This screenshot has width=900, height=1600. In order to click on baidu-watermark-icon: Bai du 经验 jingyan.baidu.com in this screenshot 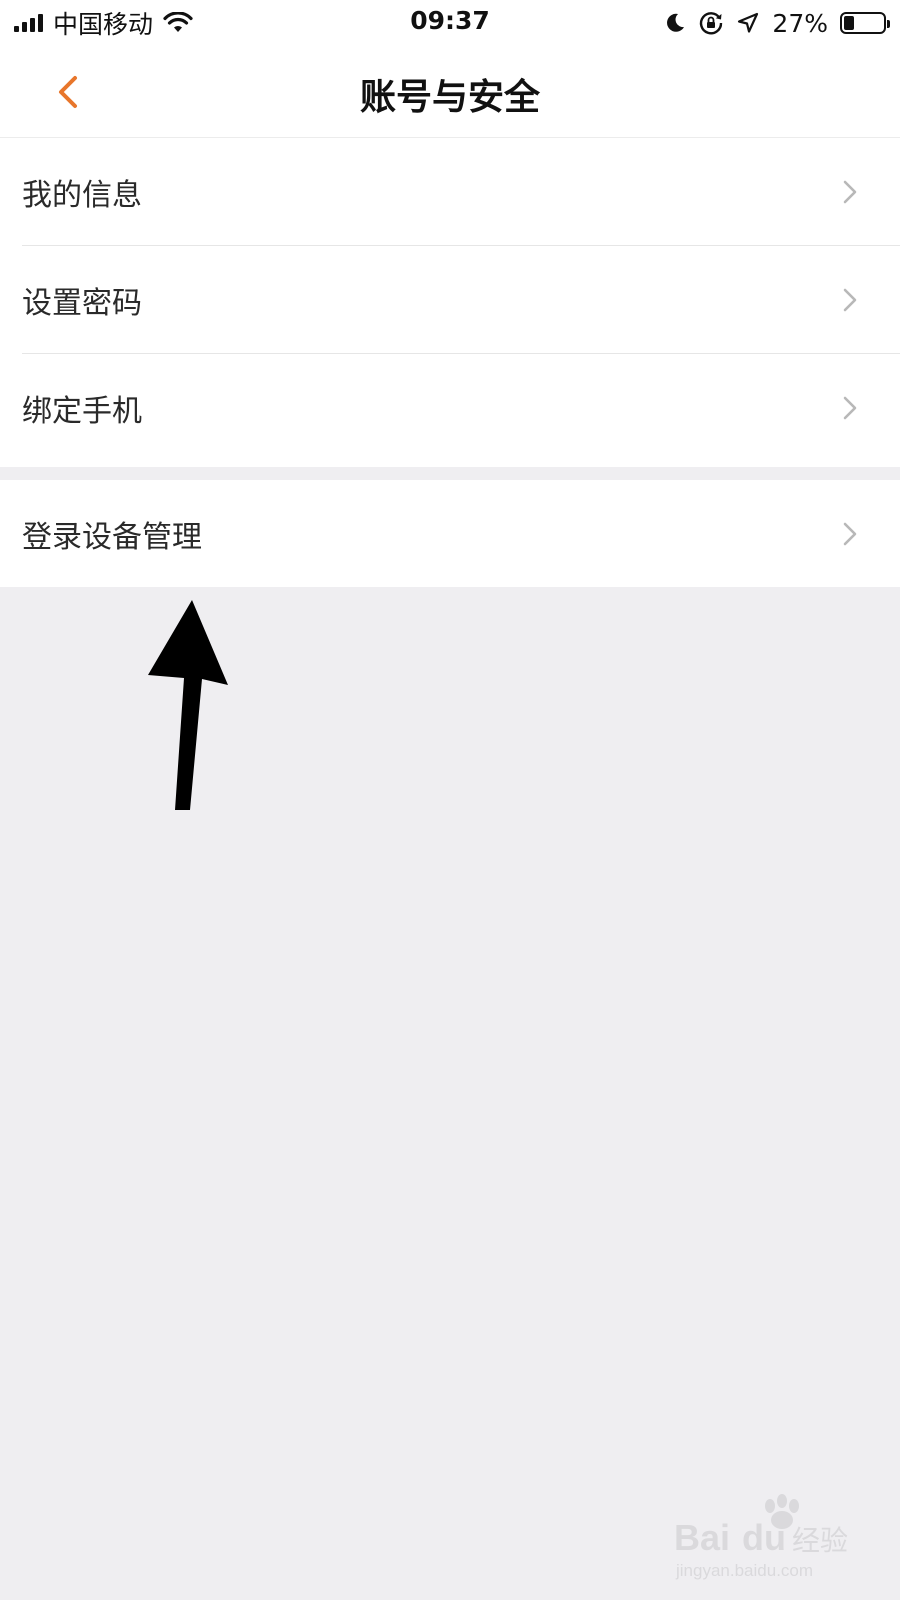, I will do `click(761, 1537)`.